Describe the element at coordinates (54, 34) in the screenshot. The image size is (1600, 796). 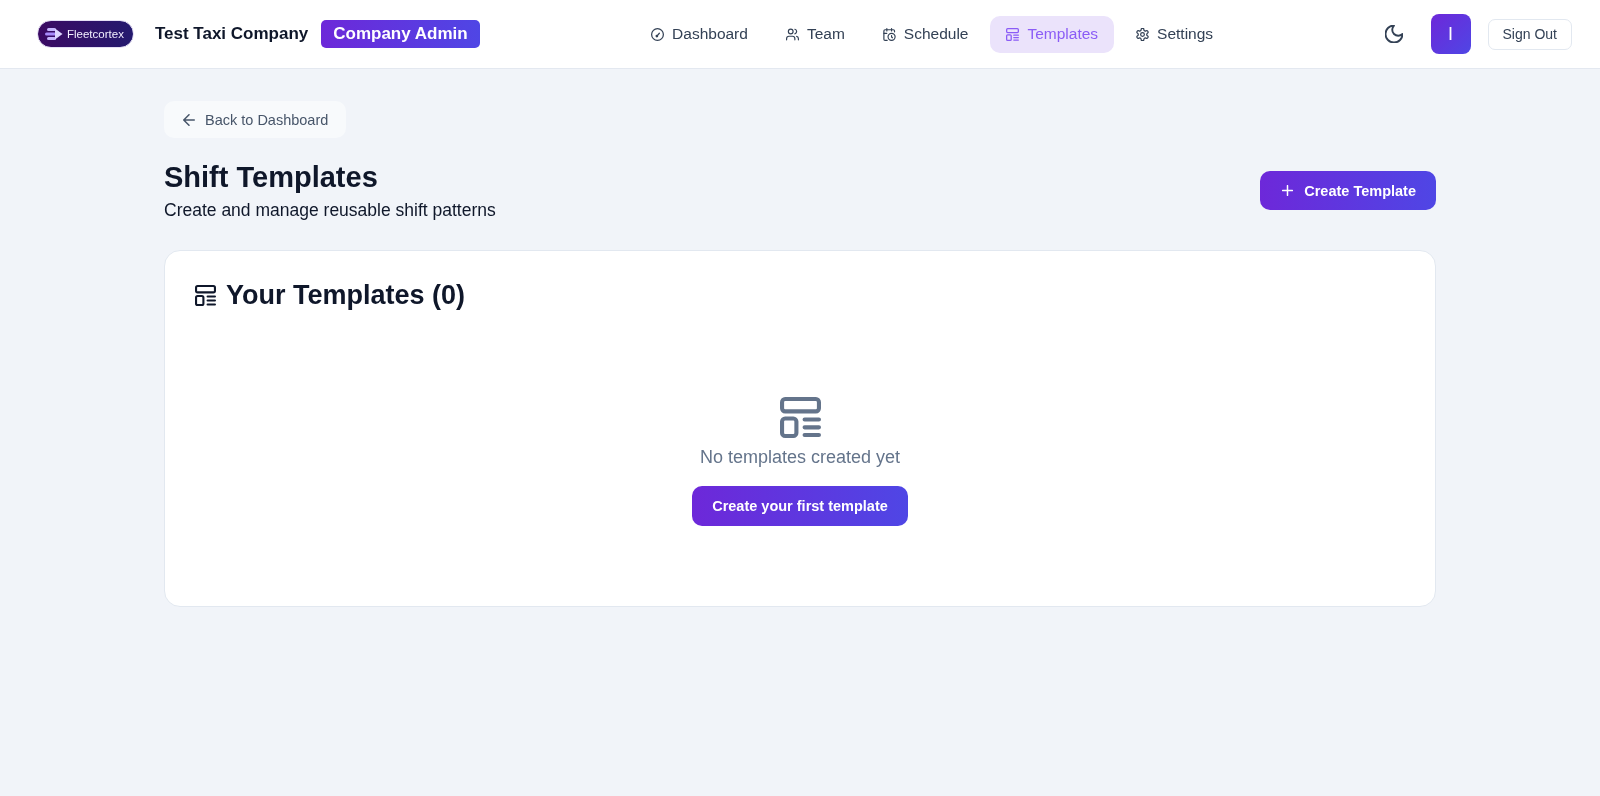
I see `logo-icon` at that location.